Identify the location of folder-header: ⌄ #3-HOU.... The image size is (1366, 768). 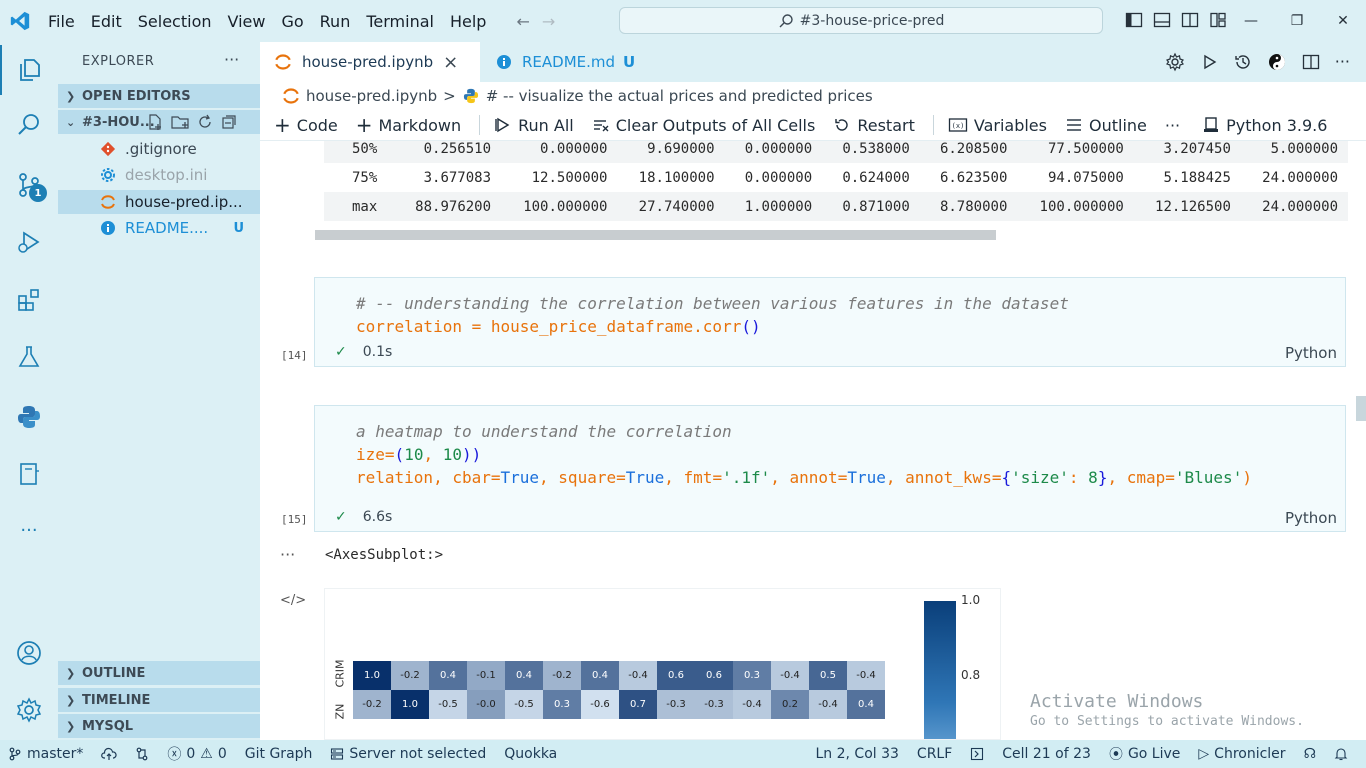
(159, 122).